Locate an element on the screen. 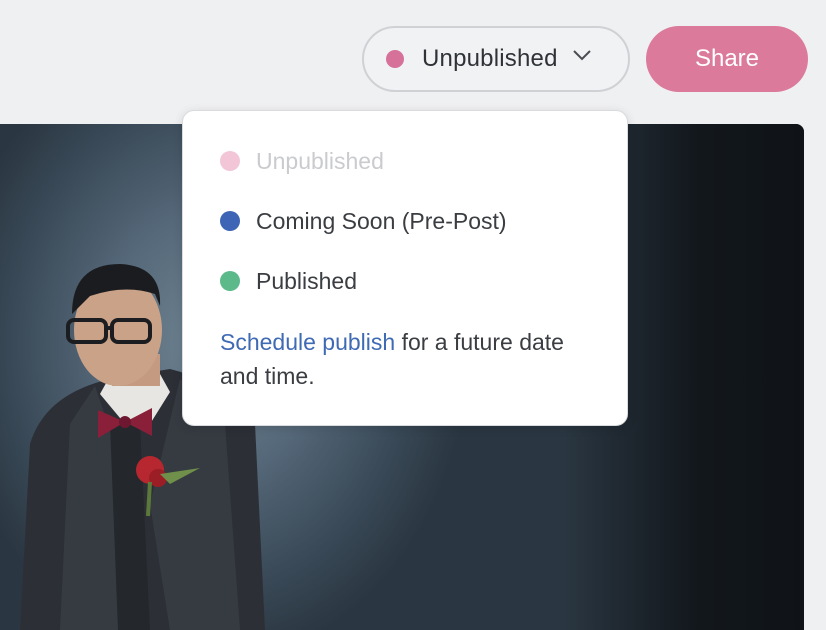  menu-item-coming-soon: Coming Soon (Pre-Post) is located at coordinates (363, 221).